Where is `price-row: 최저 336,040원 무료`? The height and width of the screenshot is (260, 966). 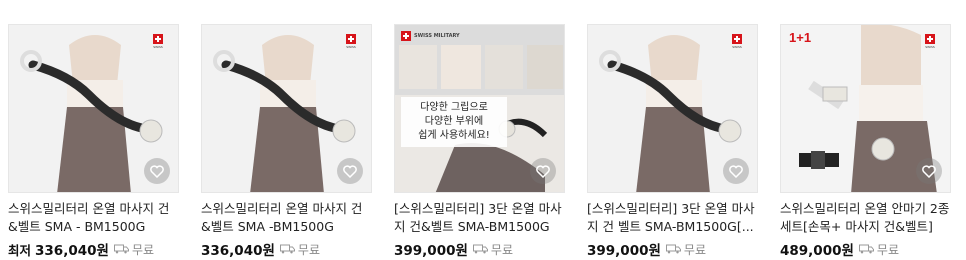
price-row: 최저 336,040원 무료 is located at coordinates (93, 249).